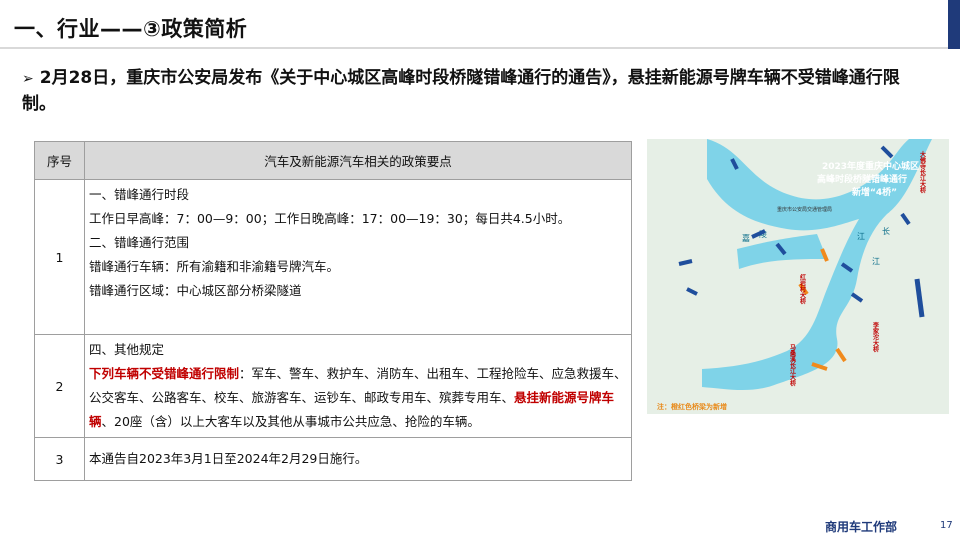  Describe the element at coordinates (692, 406) in the screenshot. I see `map-note: 注：橙红色桥梁为新增` at that location.